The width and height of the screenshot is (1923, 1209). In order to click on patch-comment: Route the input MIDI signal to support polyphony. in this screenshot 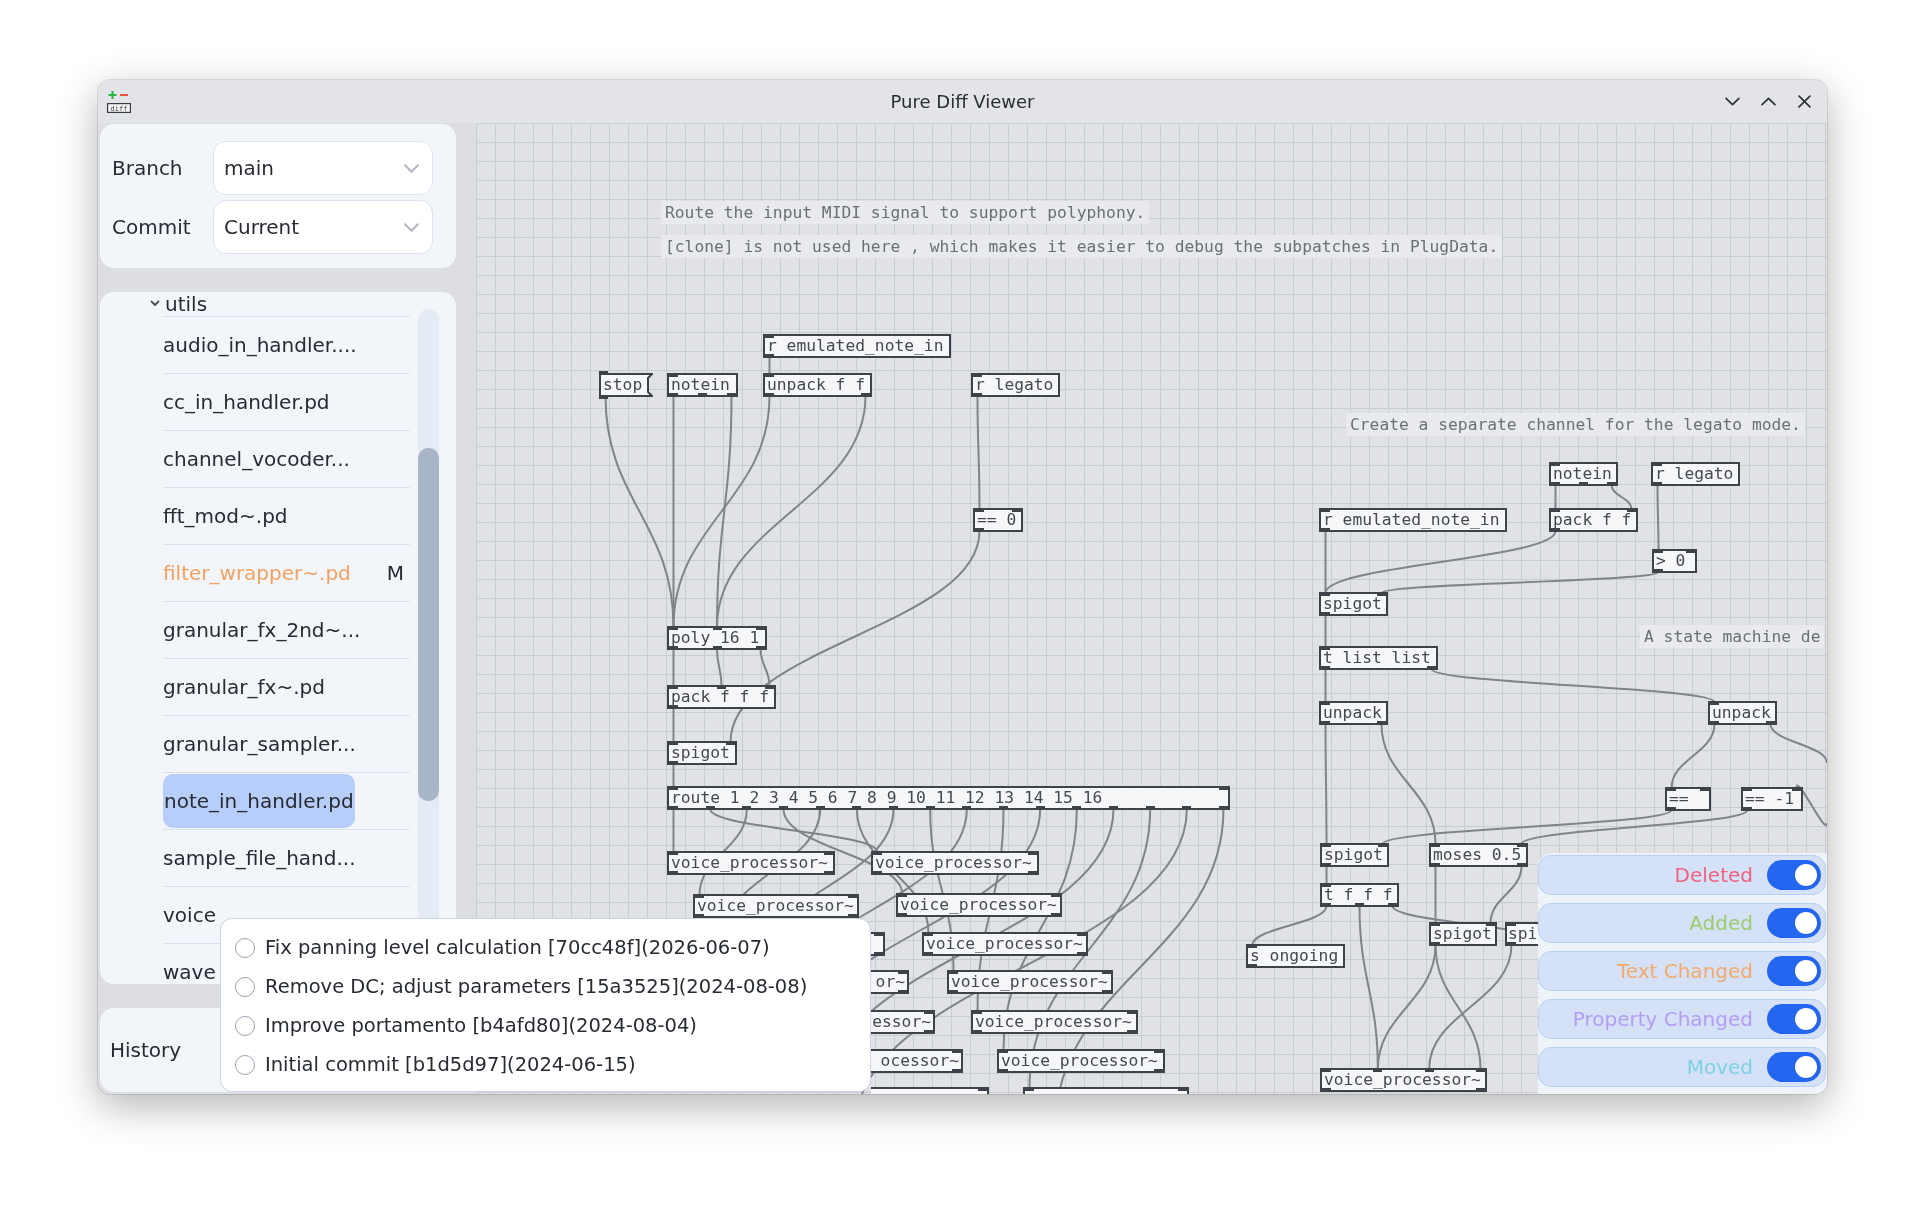, I will do `click(905, 212)`.